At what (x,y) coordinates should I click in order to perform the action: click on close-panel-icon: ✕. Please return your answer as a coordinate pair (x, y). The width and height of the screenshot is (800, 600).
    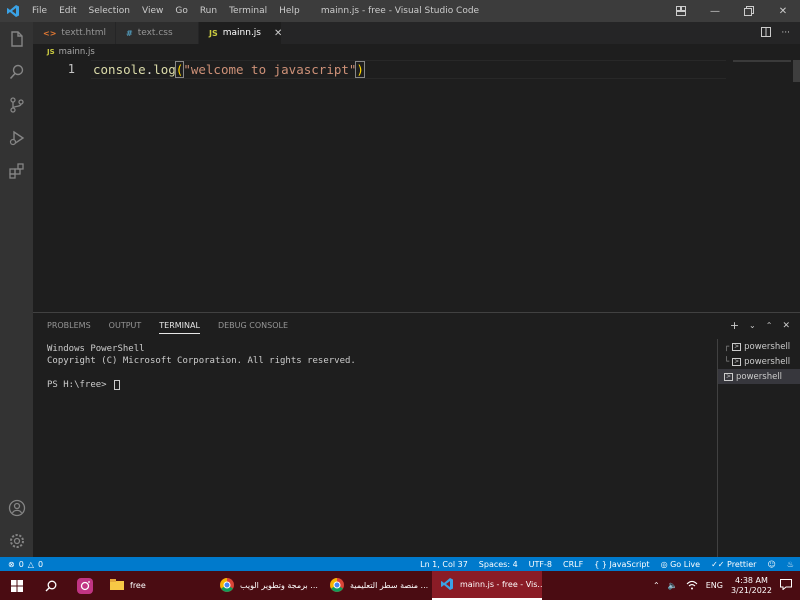
    Looking at the image, I should click on (786, 326).